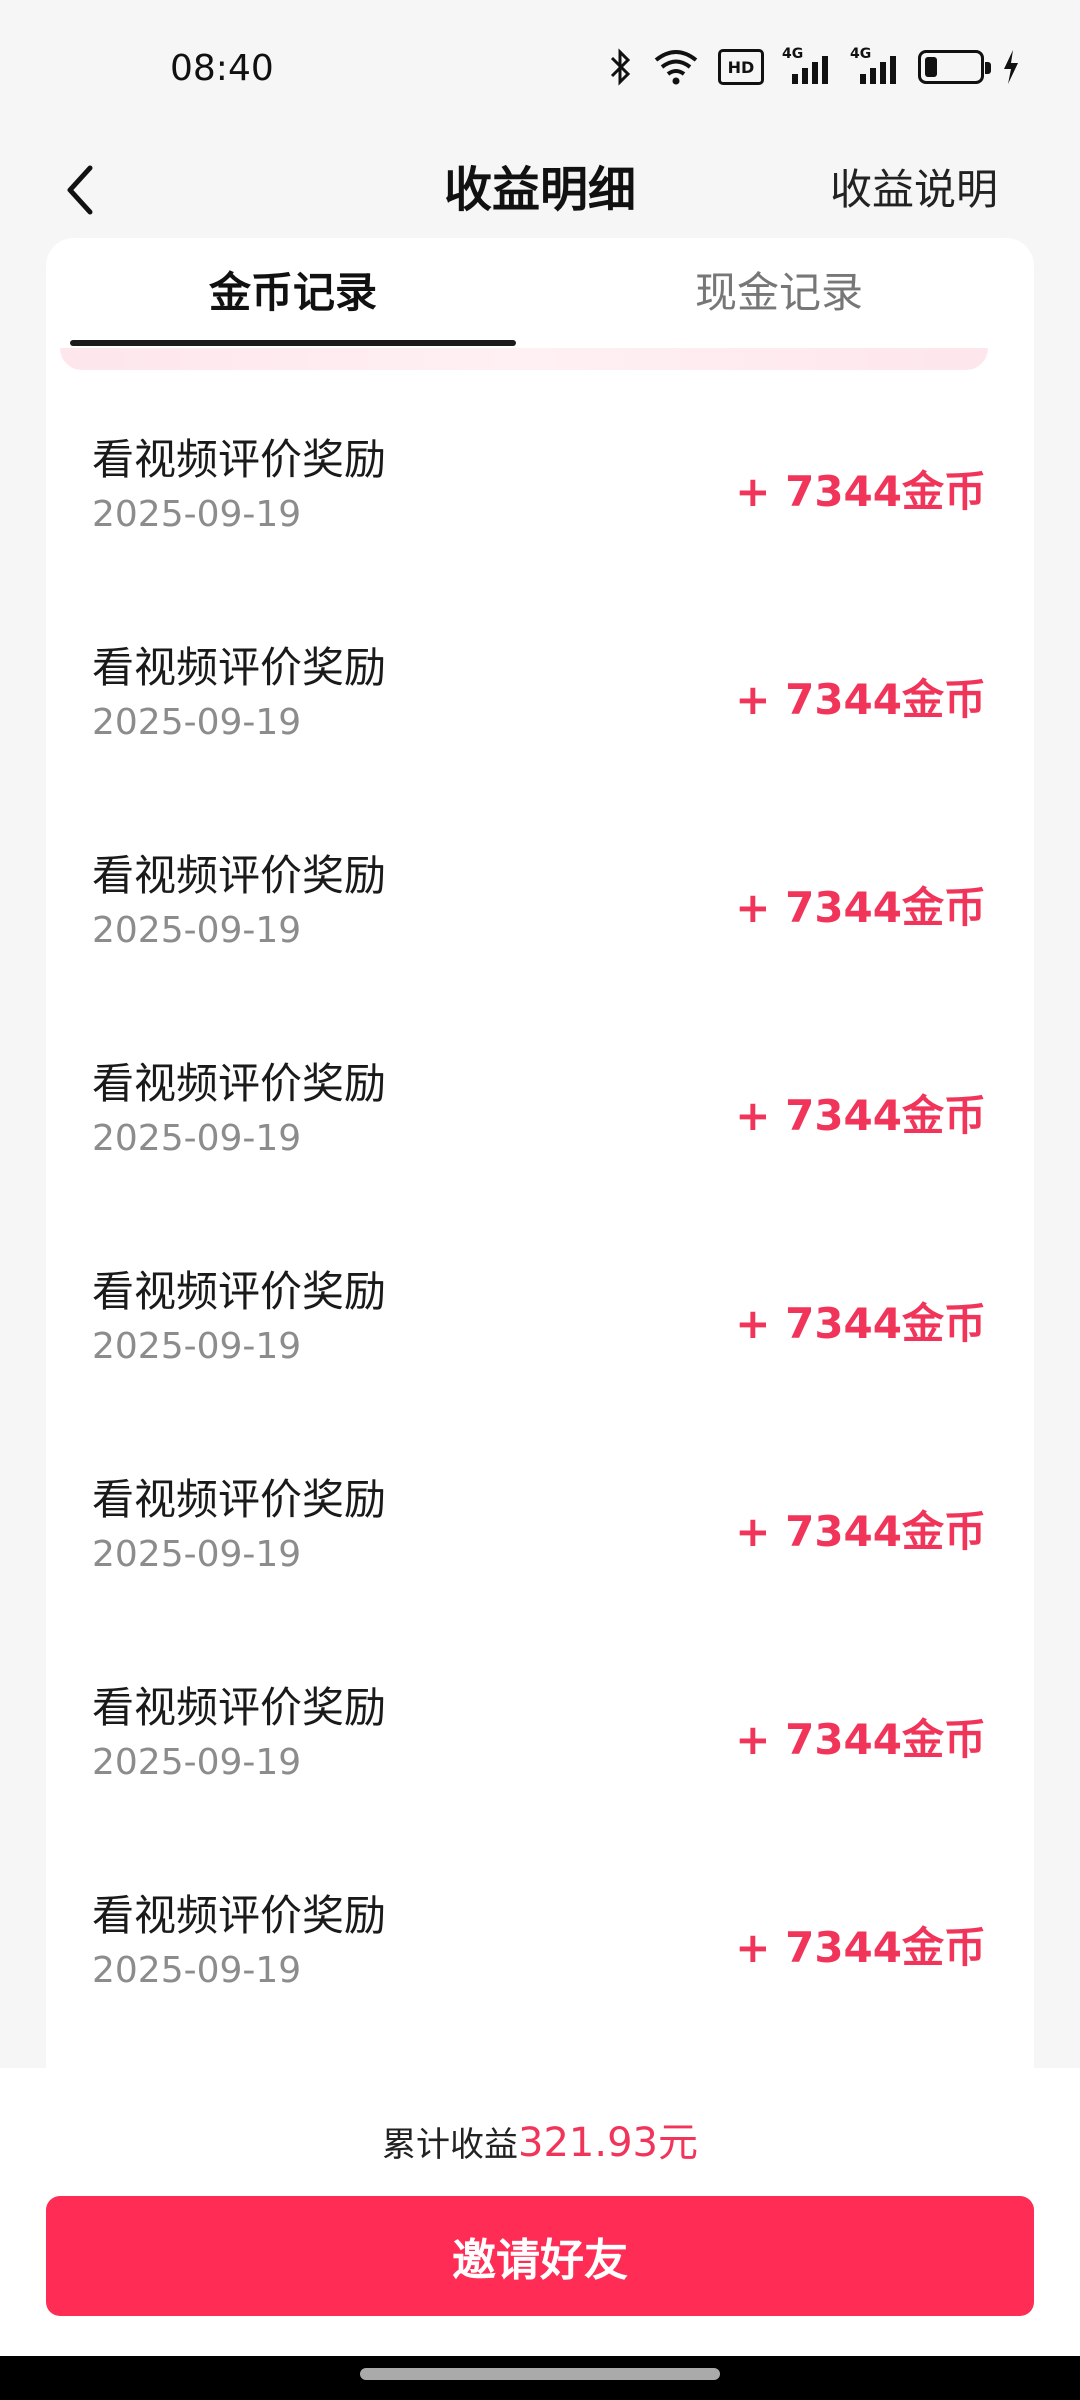 The height and width of the screenshot is (2400, 1080). Describe the element at coordinates (293, 293) in the screenshot. I see `tab-coin-records: 金币记录` at that location.